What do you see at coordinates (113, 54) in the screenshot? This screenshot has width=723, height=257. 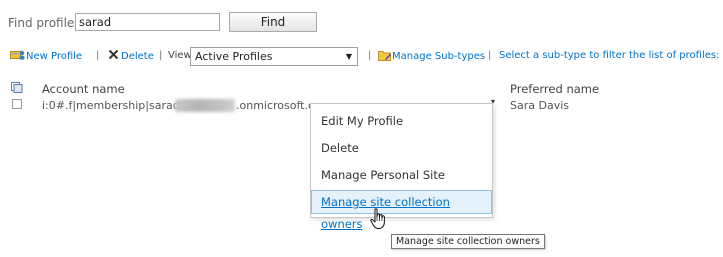 I see `x-icon` at bounding box center [113, 54].